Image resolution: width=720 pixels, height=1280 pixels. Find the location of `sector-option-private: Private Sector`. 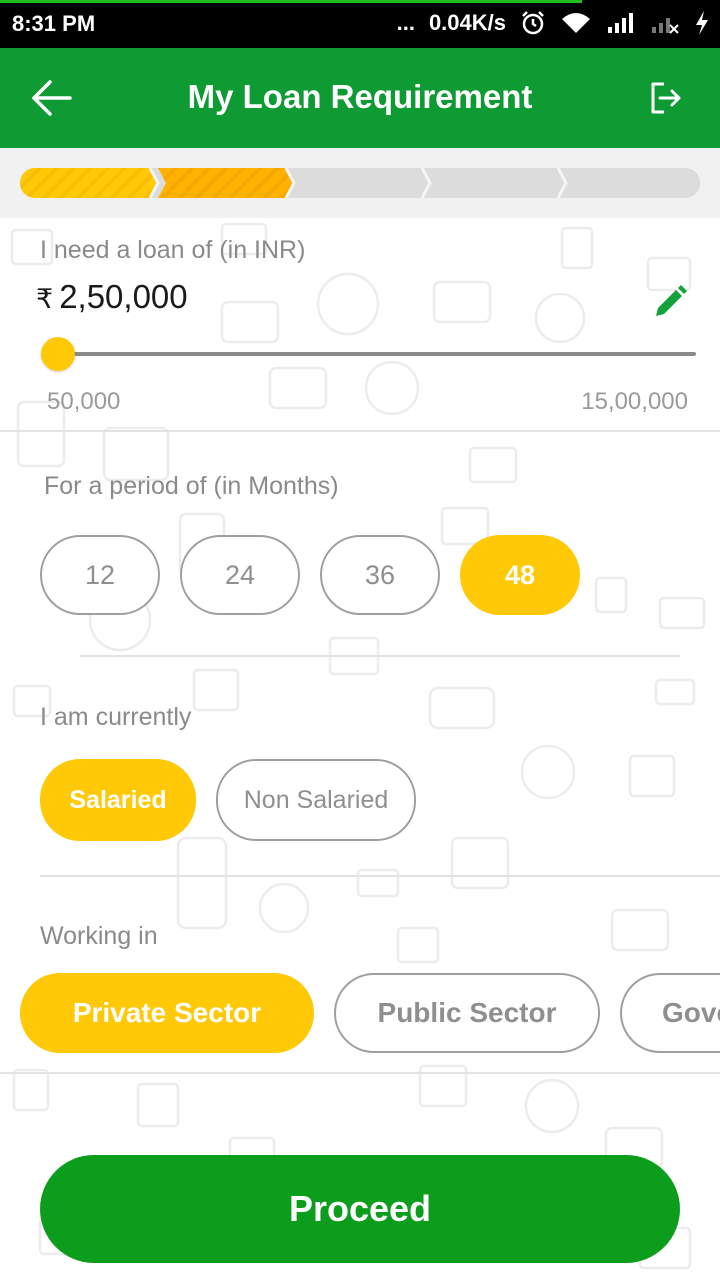

sector-option-private: Private Sector is located at coordinates (167, 1013).